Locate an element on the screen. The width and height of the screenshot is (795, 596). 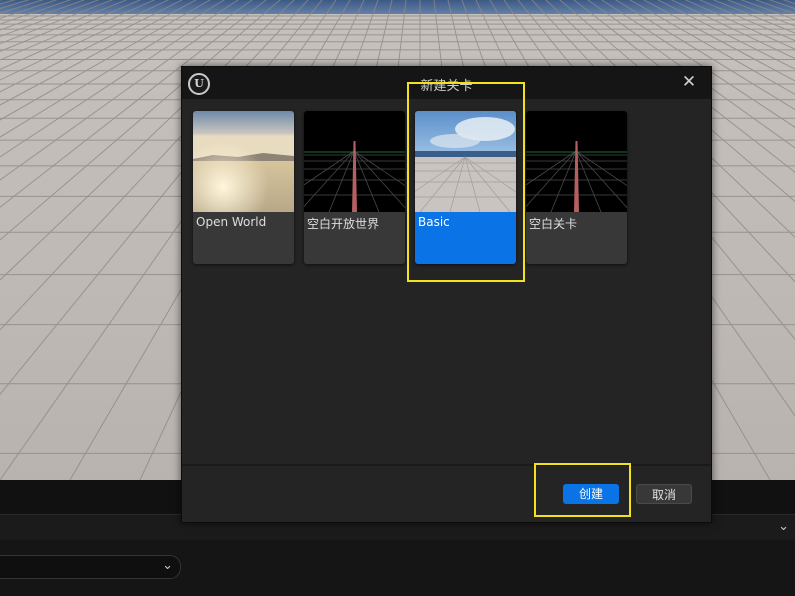
dialog-titlebar: U 新建关卡 ✕ is located at coordinates (446, 83).